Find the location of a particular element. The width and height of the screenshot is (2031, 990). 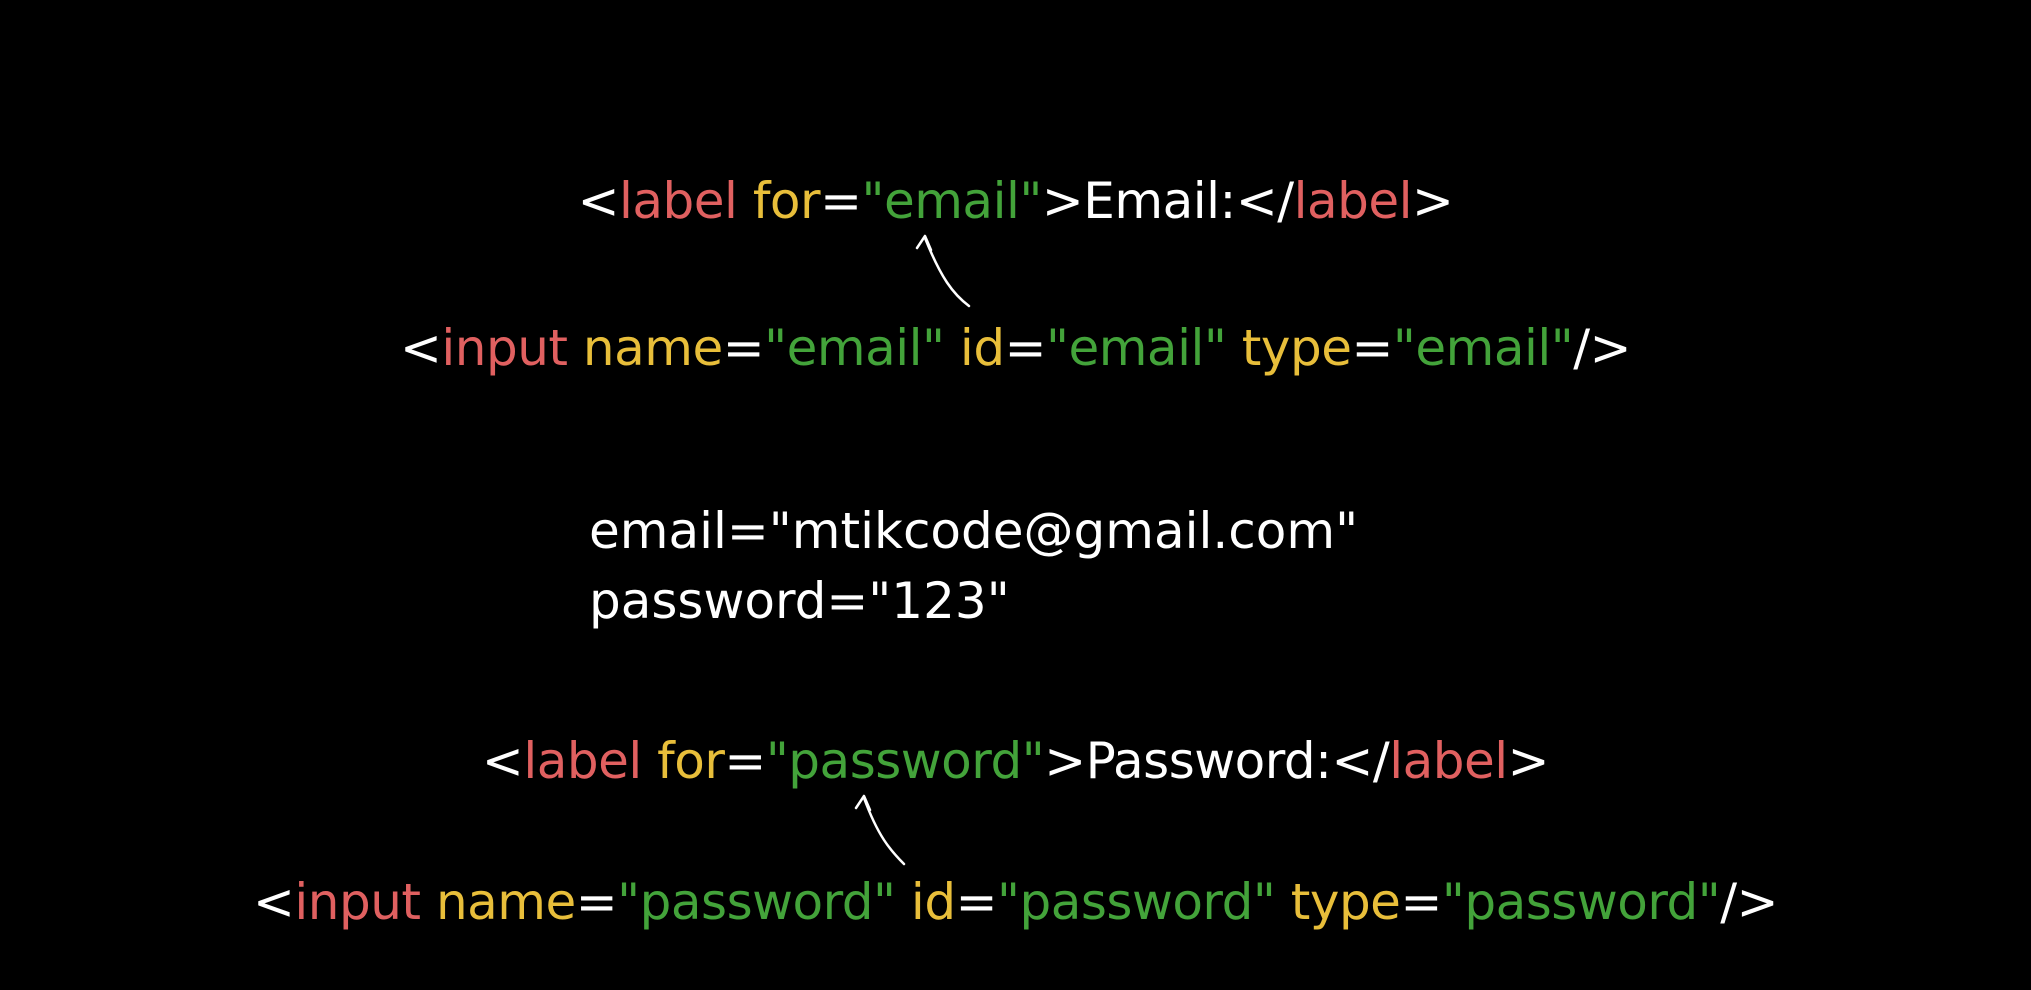

attribute-value-type: "email" is located at coordinates (1483, 348).